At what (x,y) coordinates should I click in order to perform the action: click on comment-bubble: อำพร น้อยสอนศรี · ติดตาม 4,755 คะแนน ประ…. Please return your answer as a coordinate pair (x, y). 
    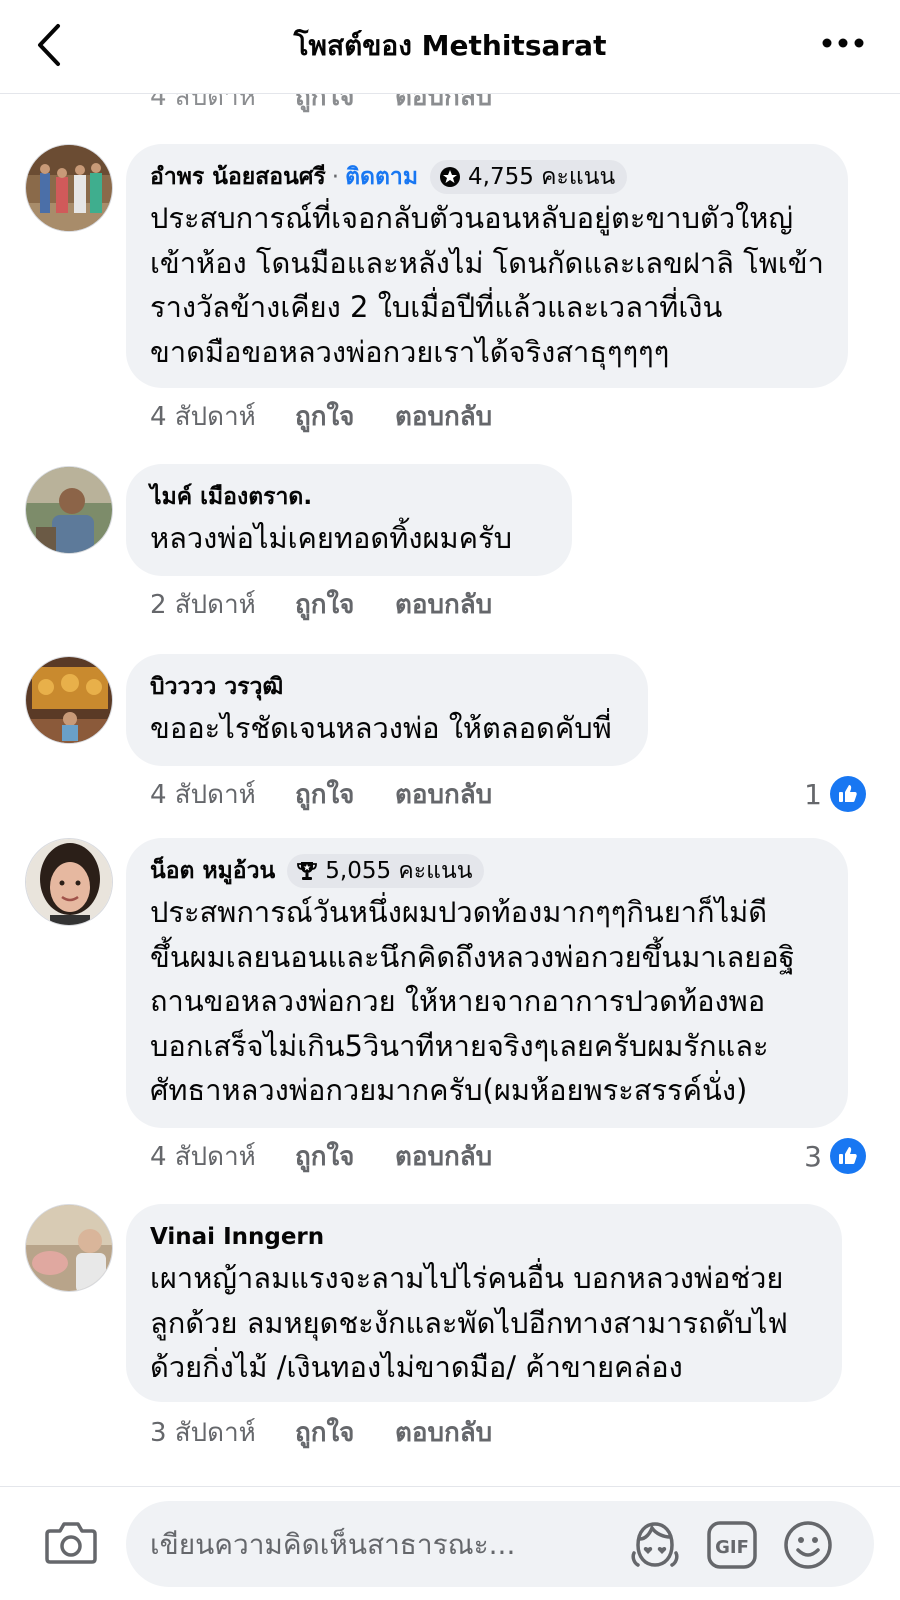
    Looking at the image, I should click on (487, 266).